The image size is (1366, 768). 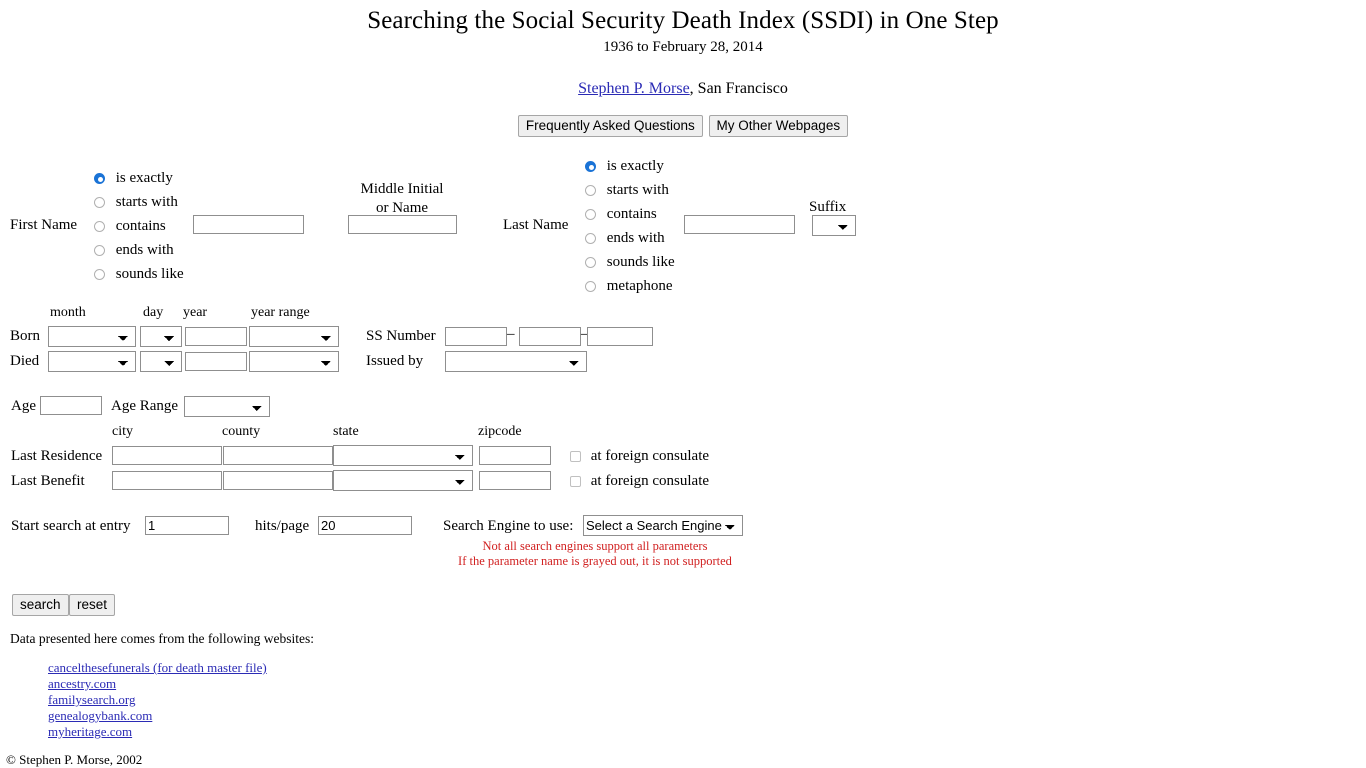 What do you see at coordinates (122, 431) in the screenshot?
I see `residence-column-header-city: city` at bounding box center [122, 431].